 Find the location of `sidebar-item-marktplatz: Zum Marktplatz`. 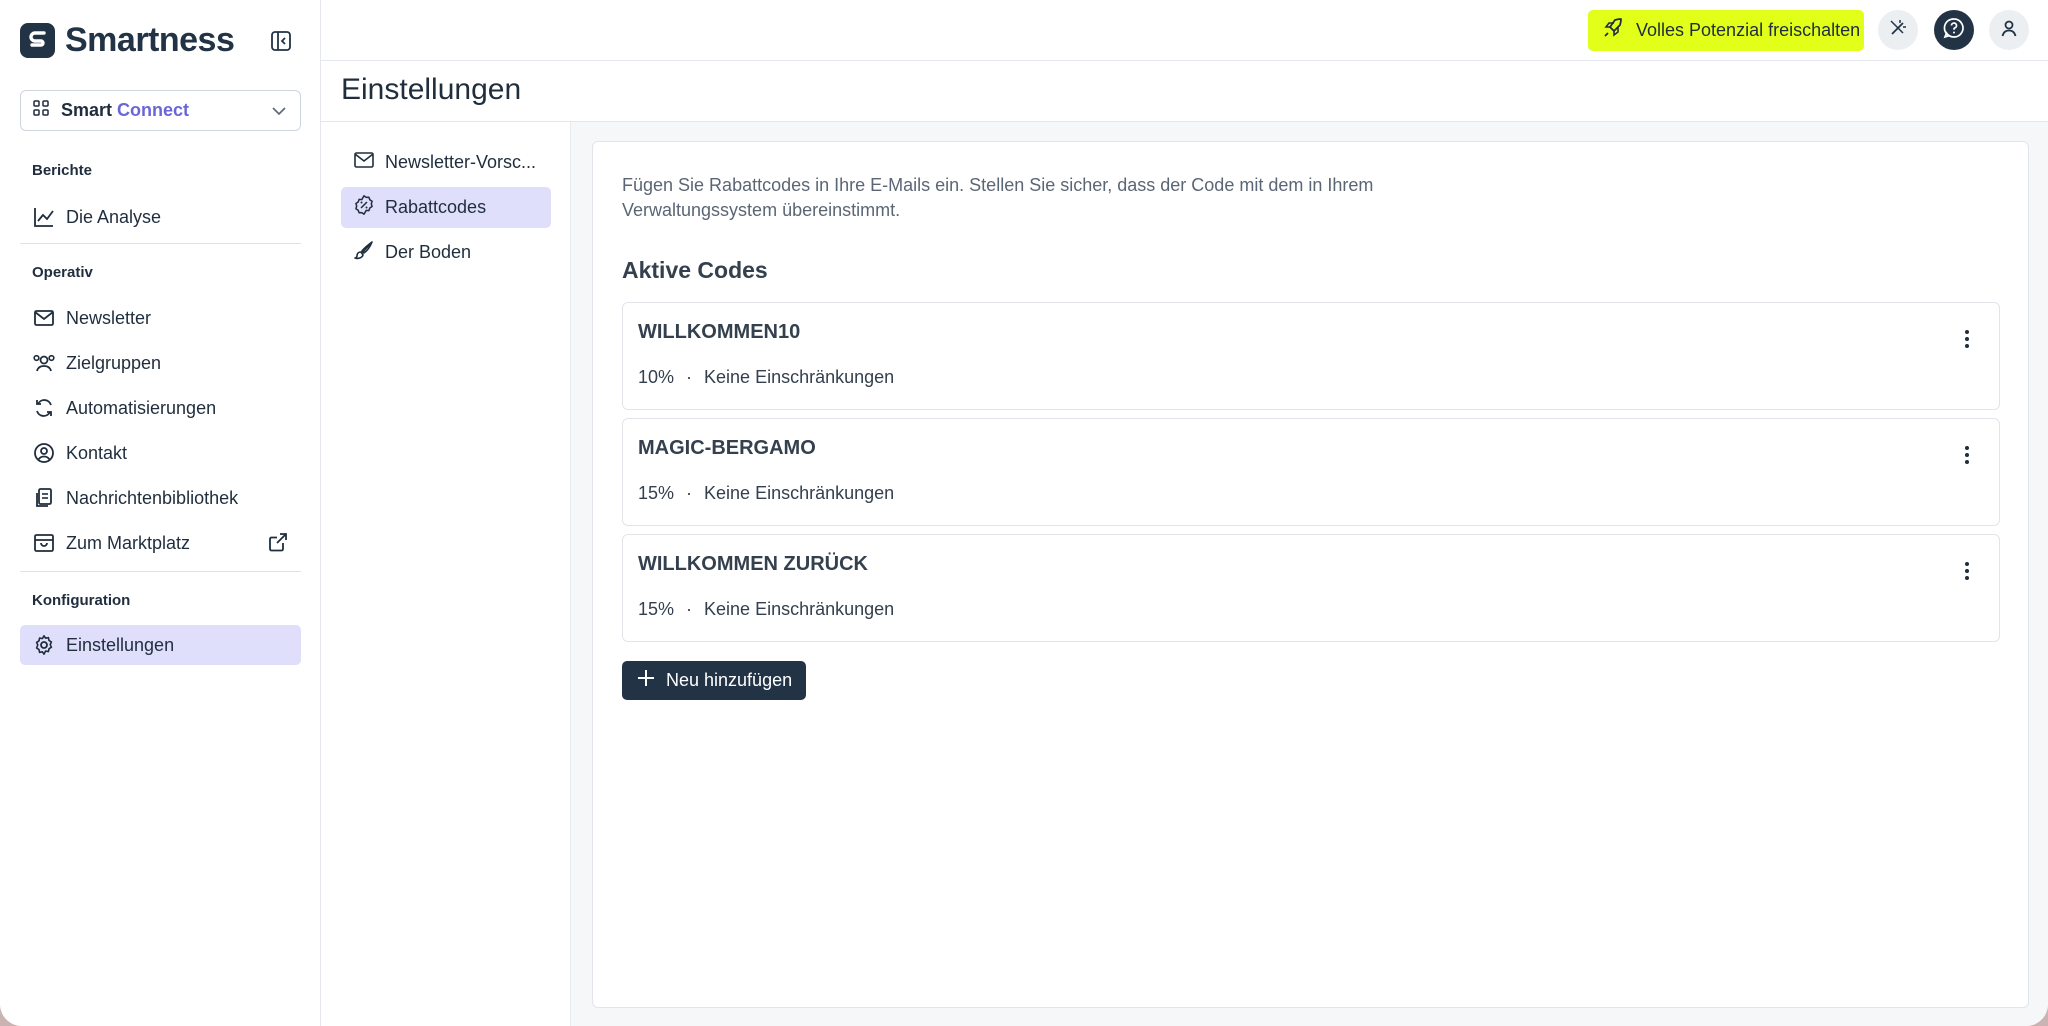

sidebar-item-marktplatz: Zum Marktplatz is located at coordinates (160, 543).